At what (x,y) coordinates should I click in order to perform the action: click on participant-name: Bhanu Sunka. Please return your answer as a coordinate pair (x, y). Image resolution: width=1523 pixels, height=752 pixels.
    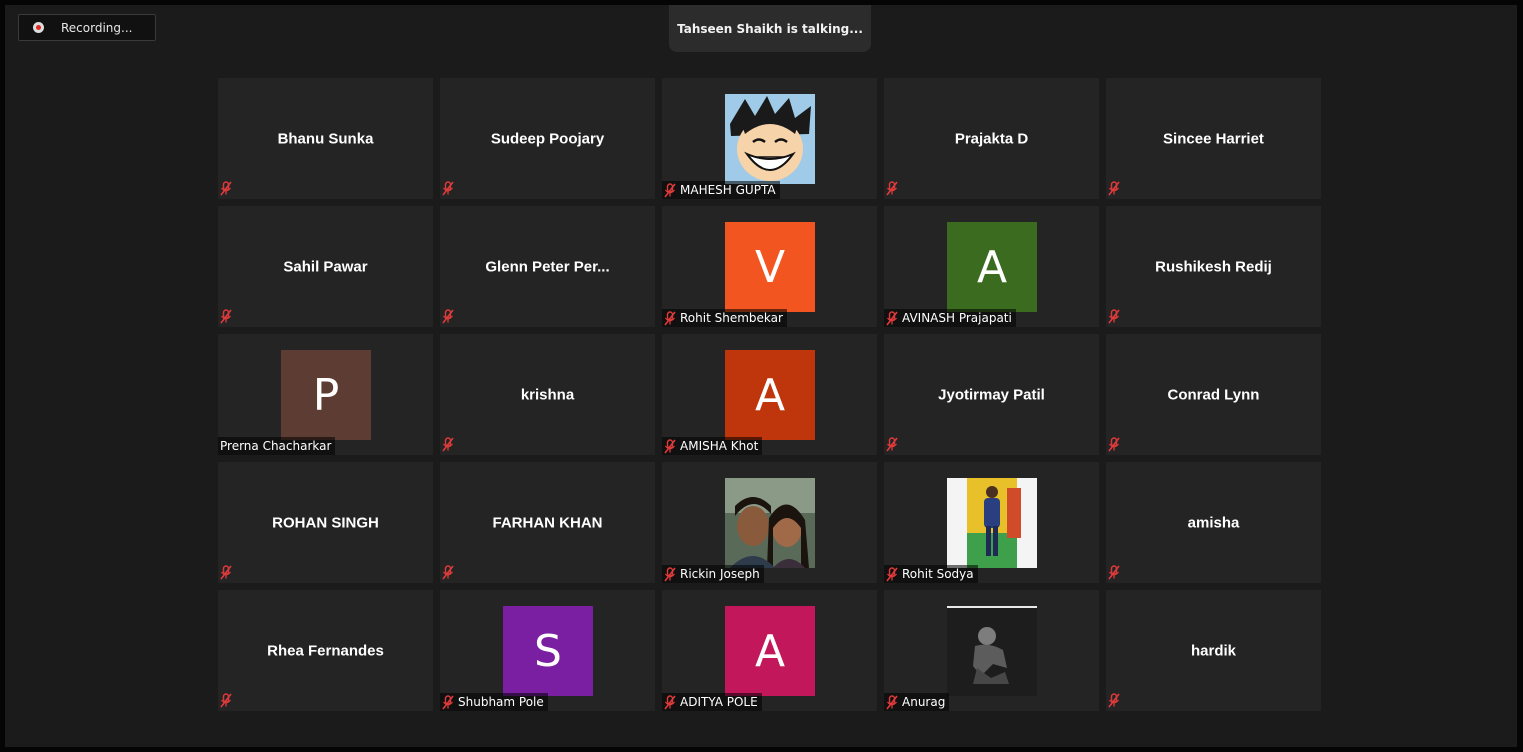
    Looking at the image, I should click on (325, 138).